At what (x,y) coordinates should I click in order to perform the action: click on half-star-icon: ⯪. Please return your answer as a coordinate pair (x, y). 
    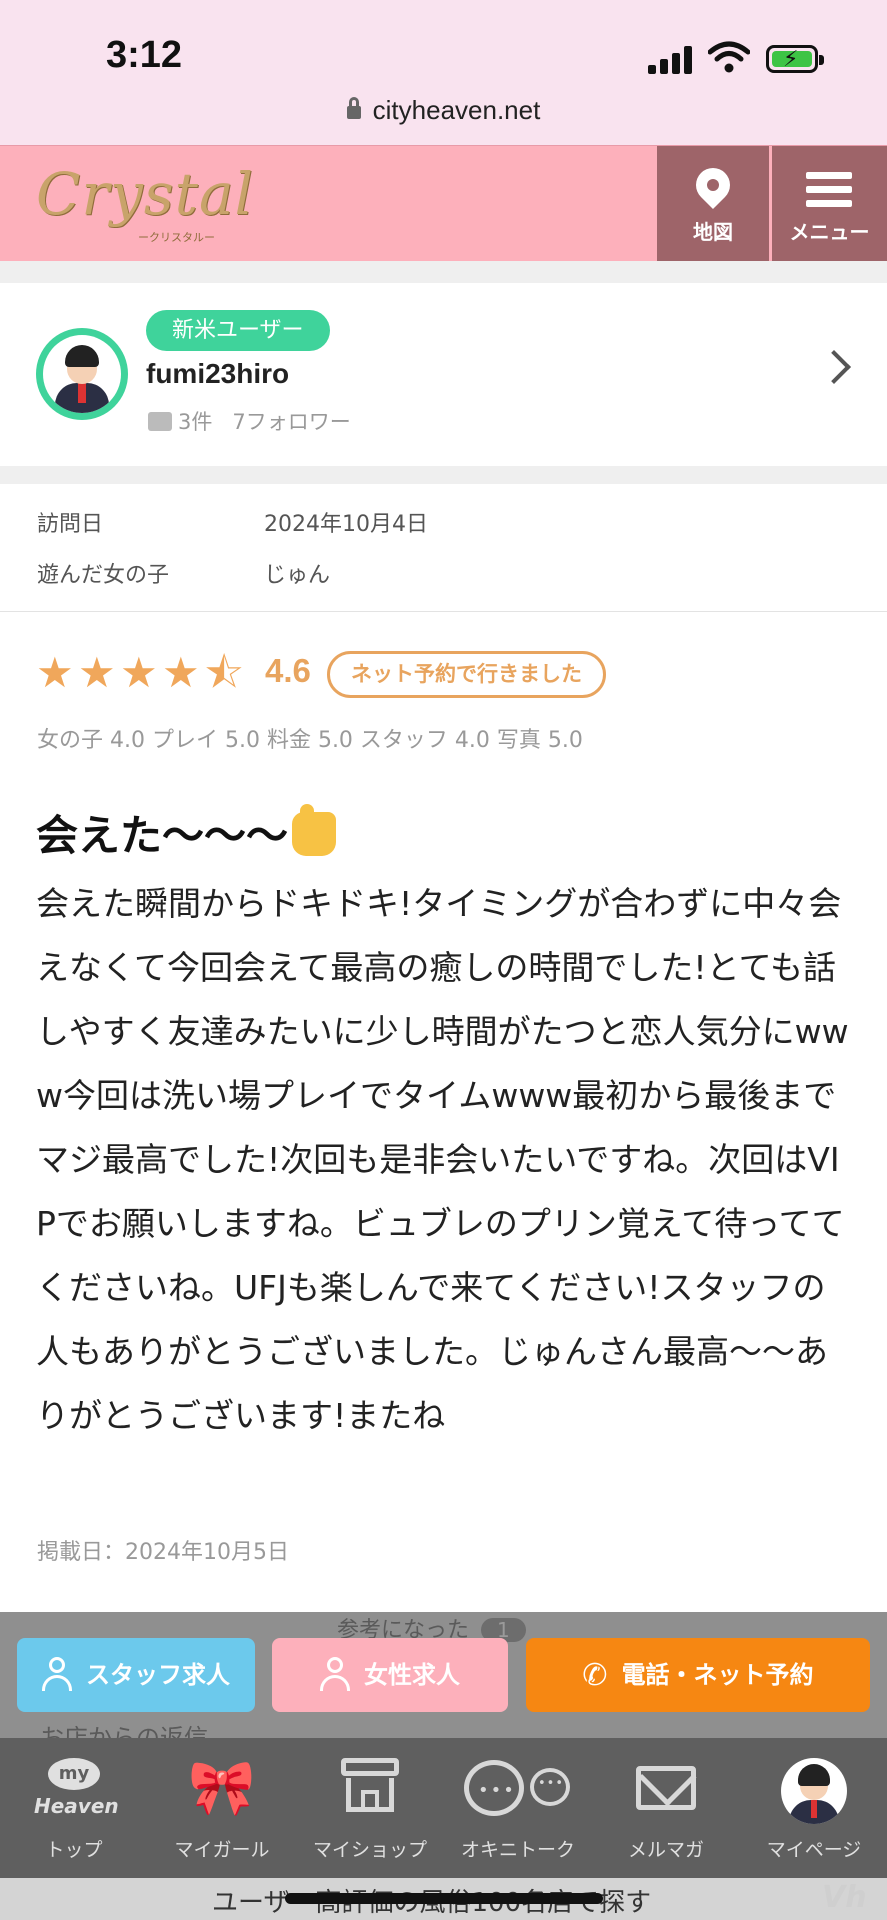
    Looking at the image, I should click on (224, 672).